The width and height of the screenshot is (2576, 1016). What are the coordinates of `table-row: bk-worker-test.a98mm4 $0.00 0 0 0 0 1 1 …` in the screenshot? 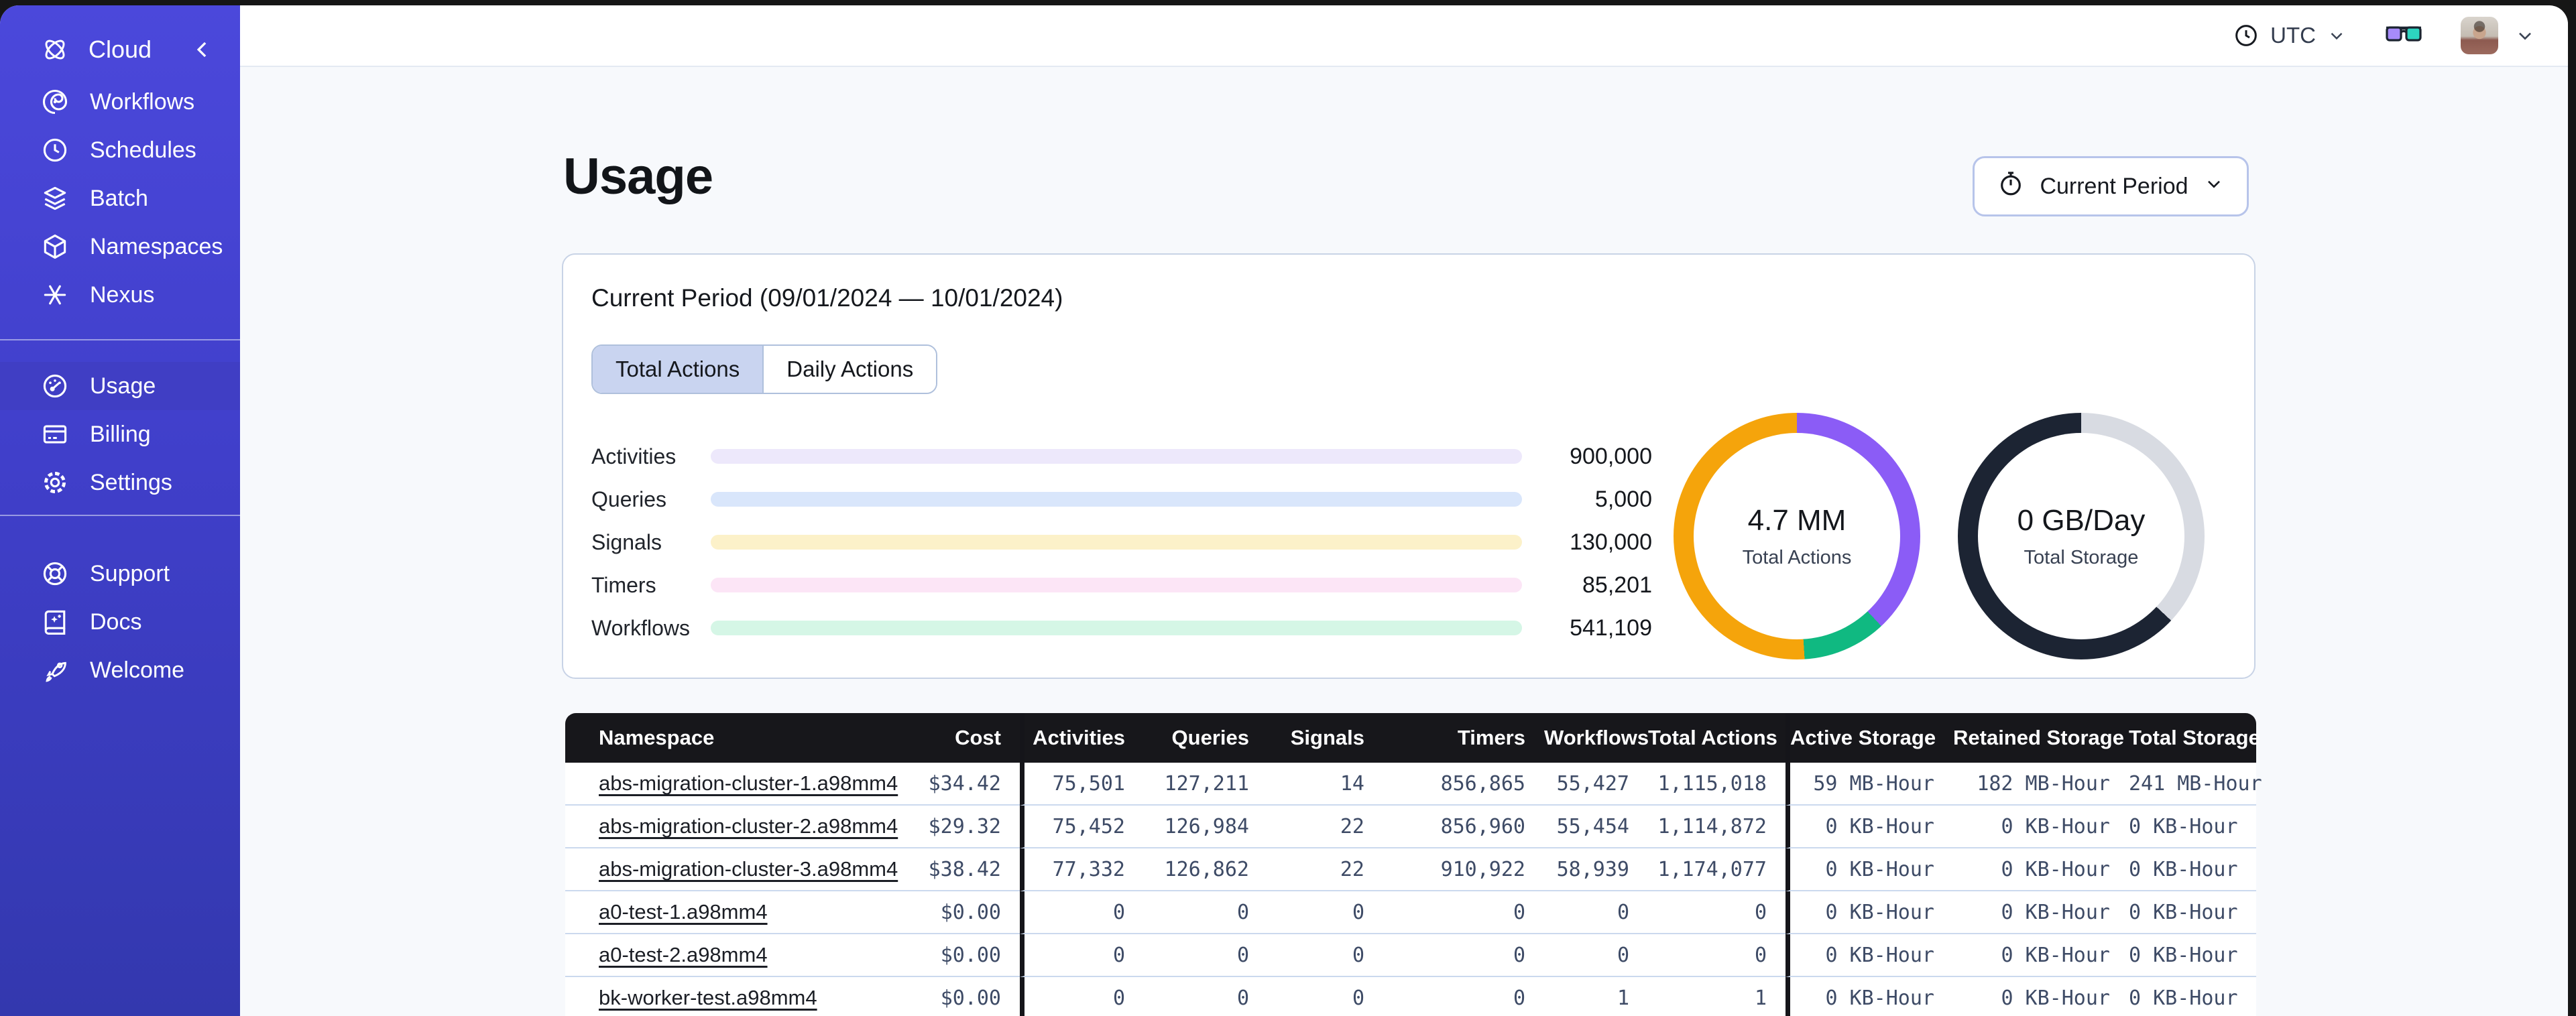 It's located at (1410, 997).